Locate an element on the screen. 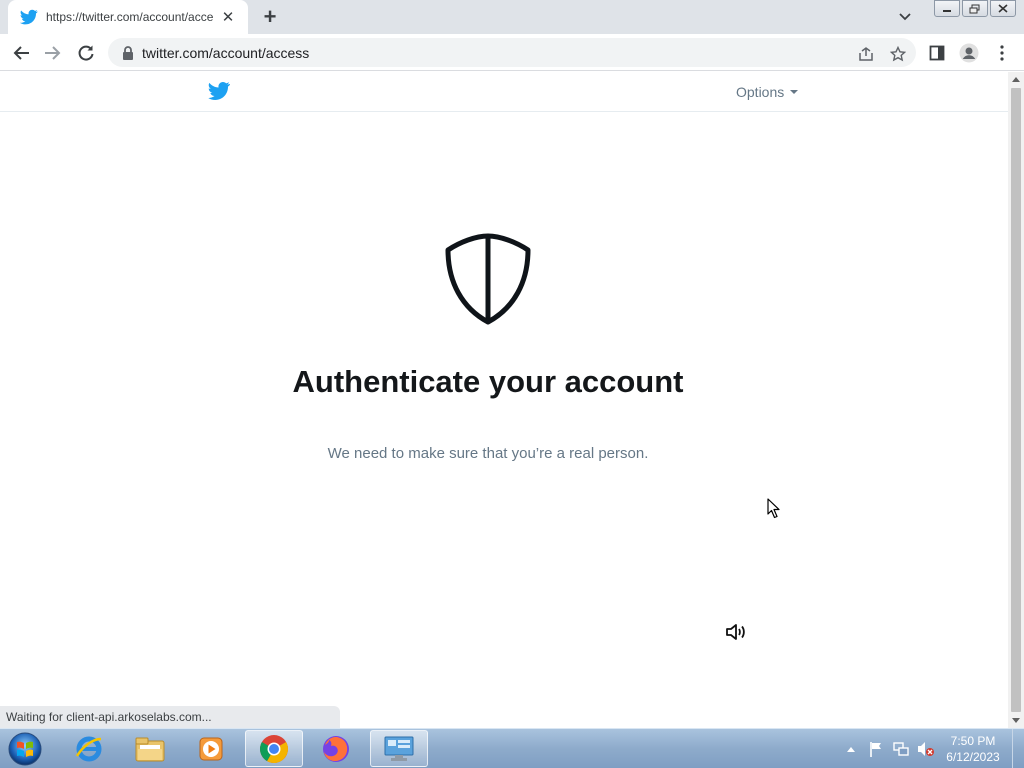 The image size is (1024, 768). windows-taskbar: 7:50 PM 6/12/2023 is located at coordinates (512, 748).